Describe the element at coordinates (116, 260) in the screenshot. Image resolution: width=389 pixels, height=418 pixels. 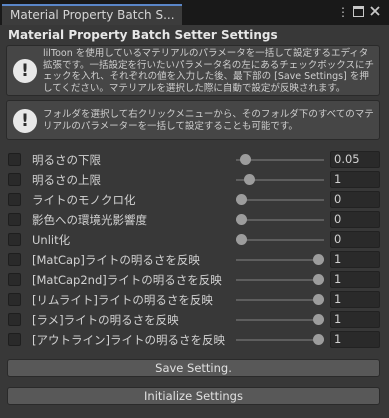
I see `parameter-label: [MatCap]ライトの明るさを反映` at that location.